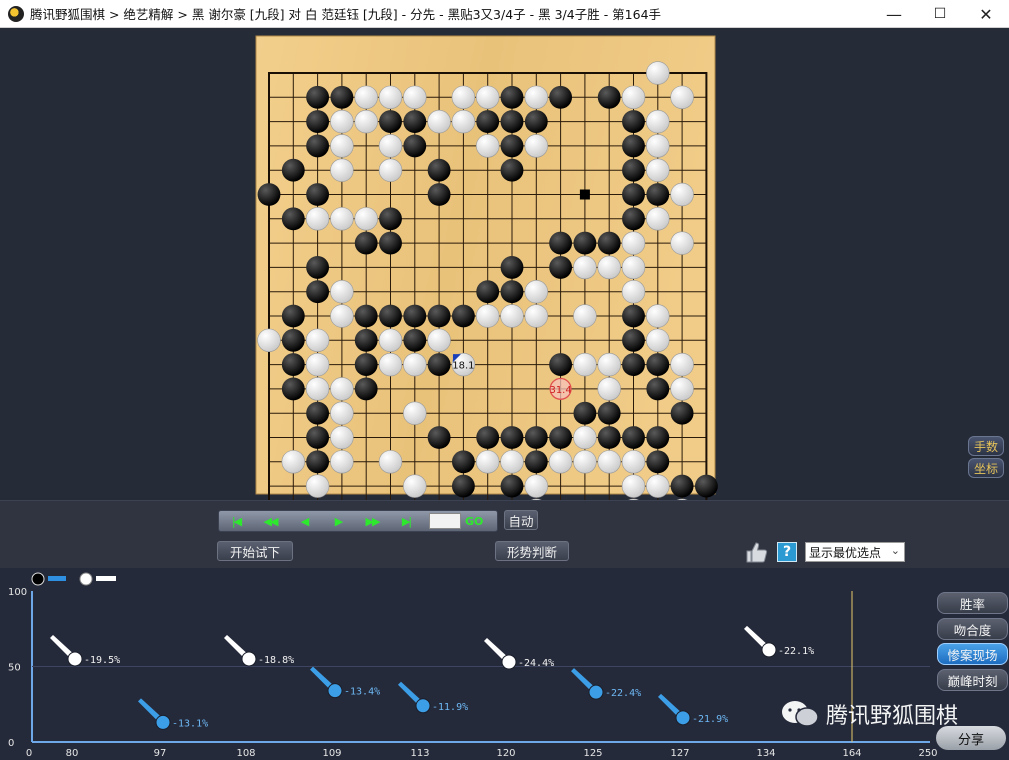 This screenshot has width=1009, height=760. Describe the element at coordinates (259, 650) in the screenshot. I see `chart-point: -18.8%` at that location.